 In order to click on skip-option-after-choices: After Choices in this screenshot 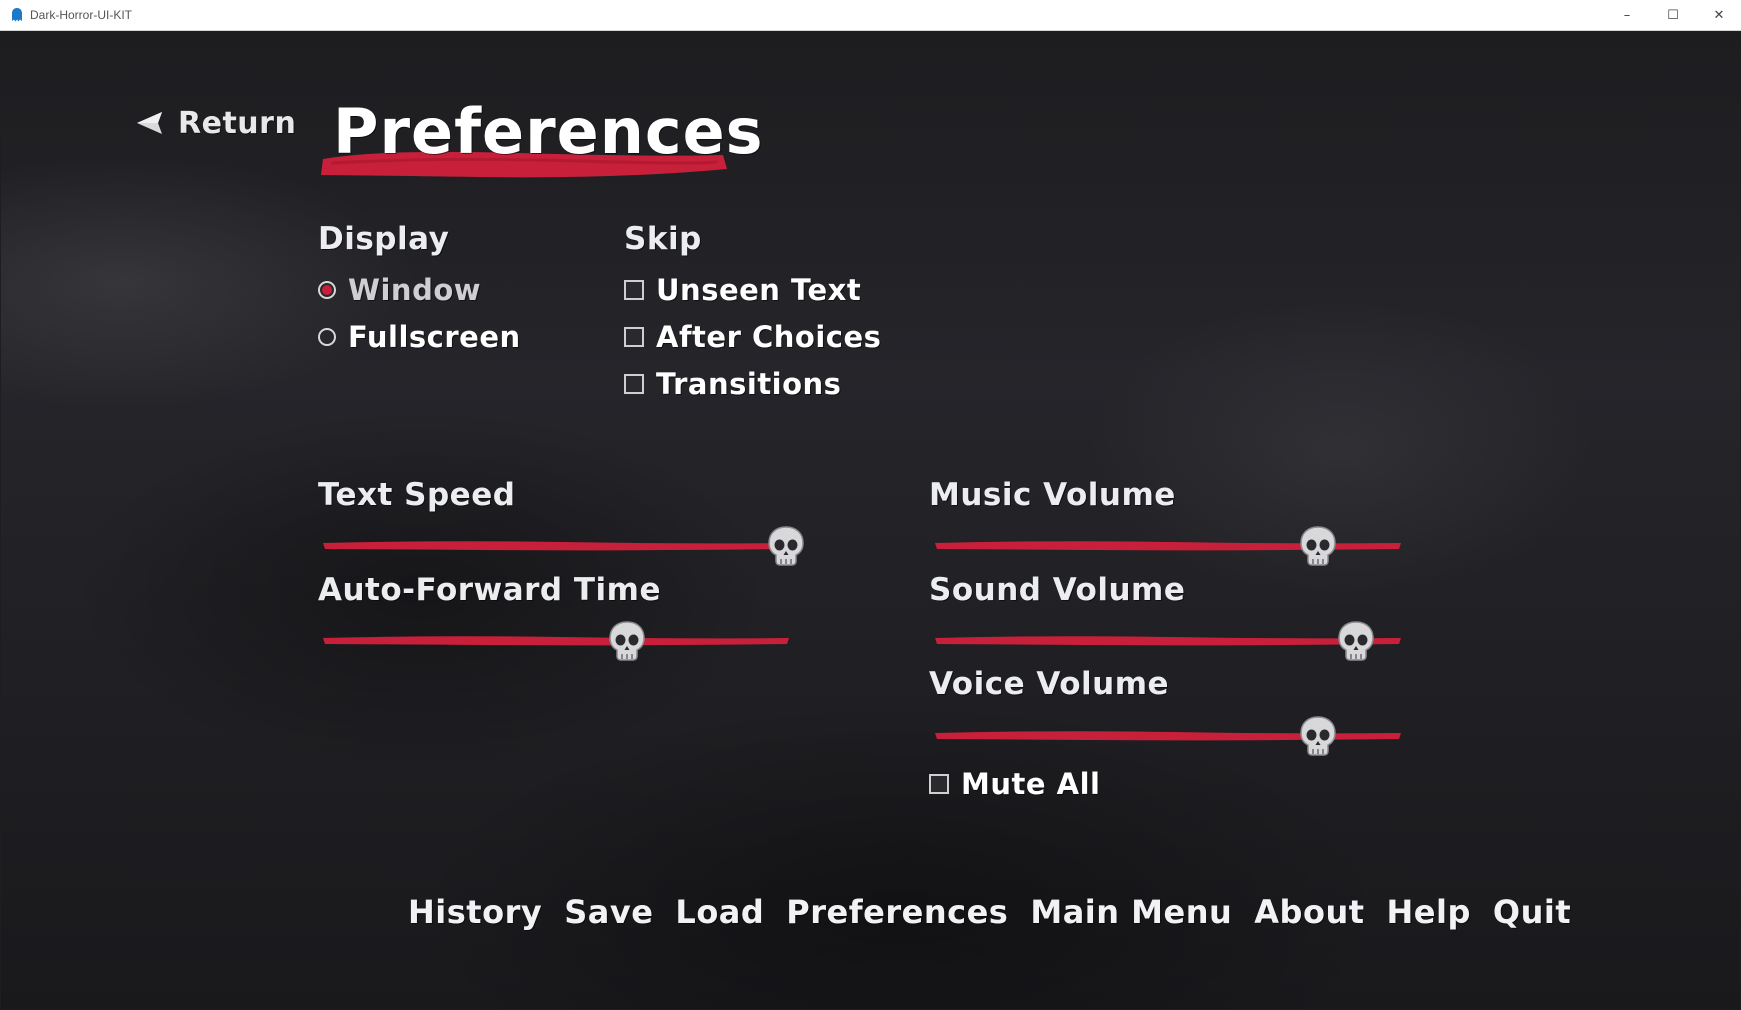, I will do `click(752, 337)`.